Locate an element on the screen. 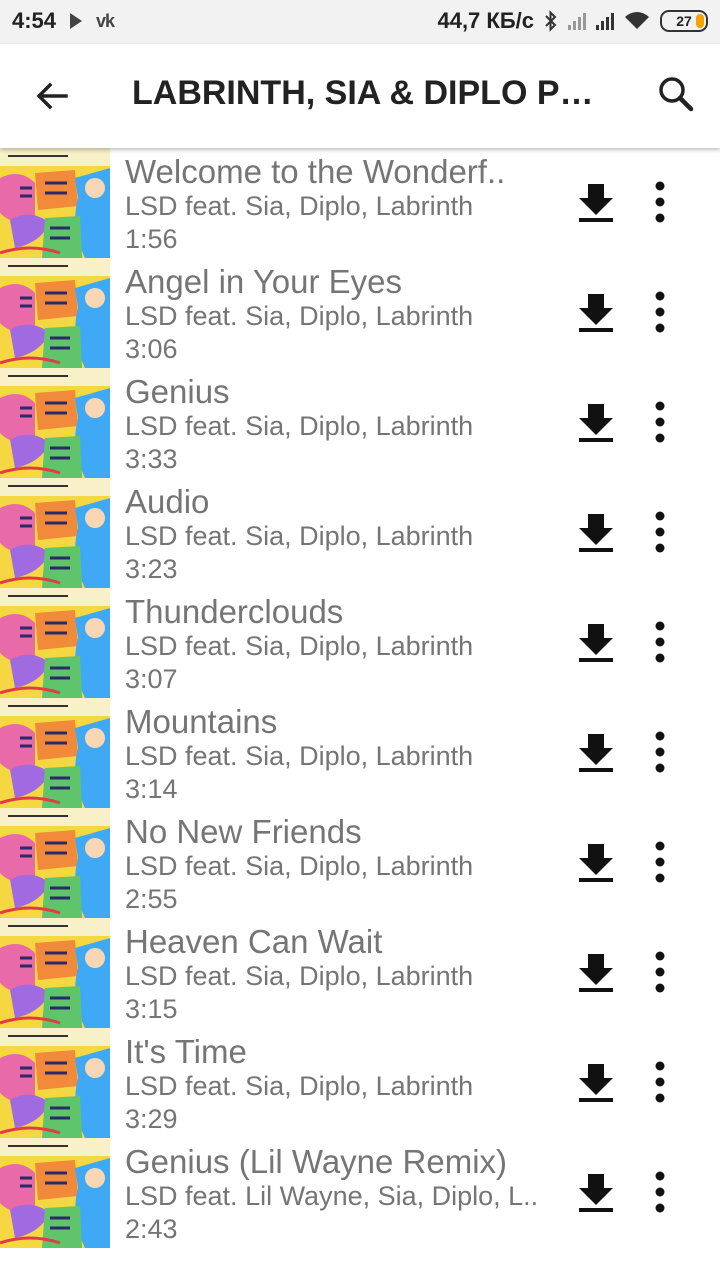 The width and height of the screenshot is (720, 1280). track-title: Heaven Can Wait is located at coordinates (254, 942).